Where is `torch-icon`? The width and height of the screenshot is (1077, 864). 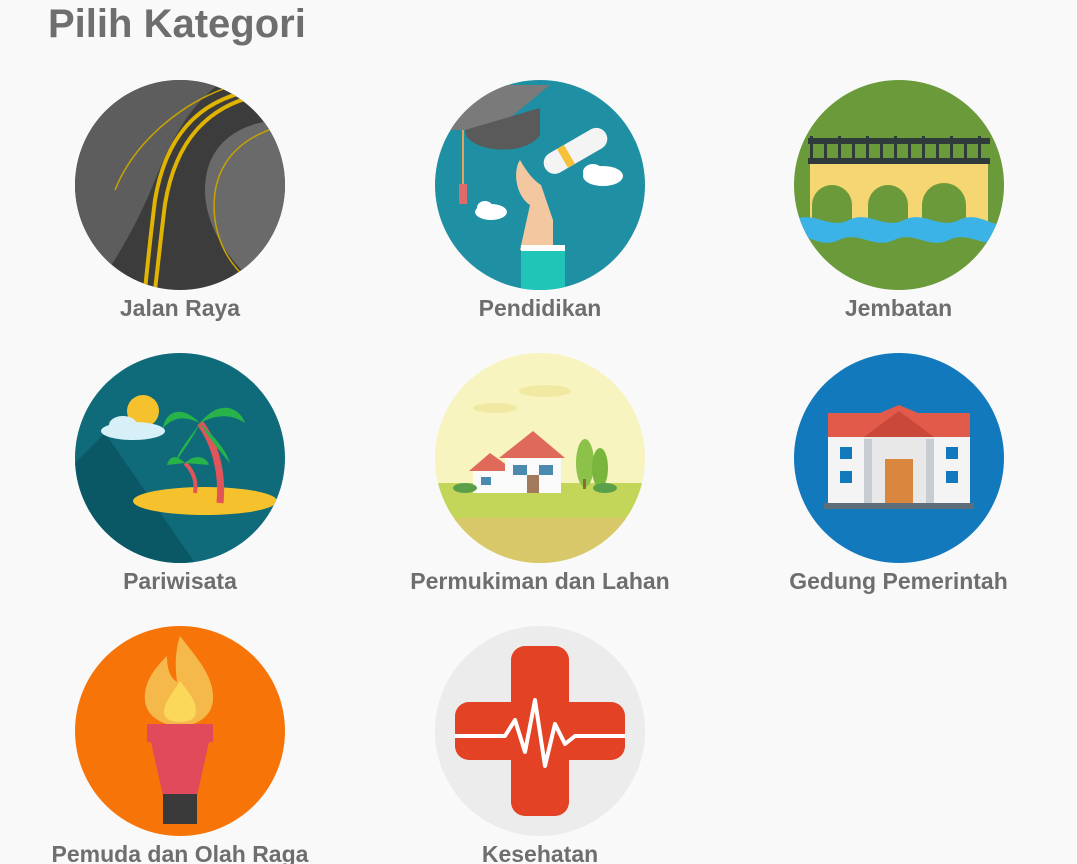 torch-icon is located at coordinates (180, 731).